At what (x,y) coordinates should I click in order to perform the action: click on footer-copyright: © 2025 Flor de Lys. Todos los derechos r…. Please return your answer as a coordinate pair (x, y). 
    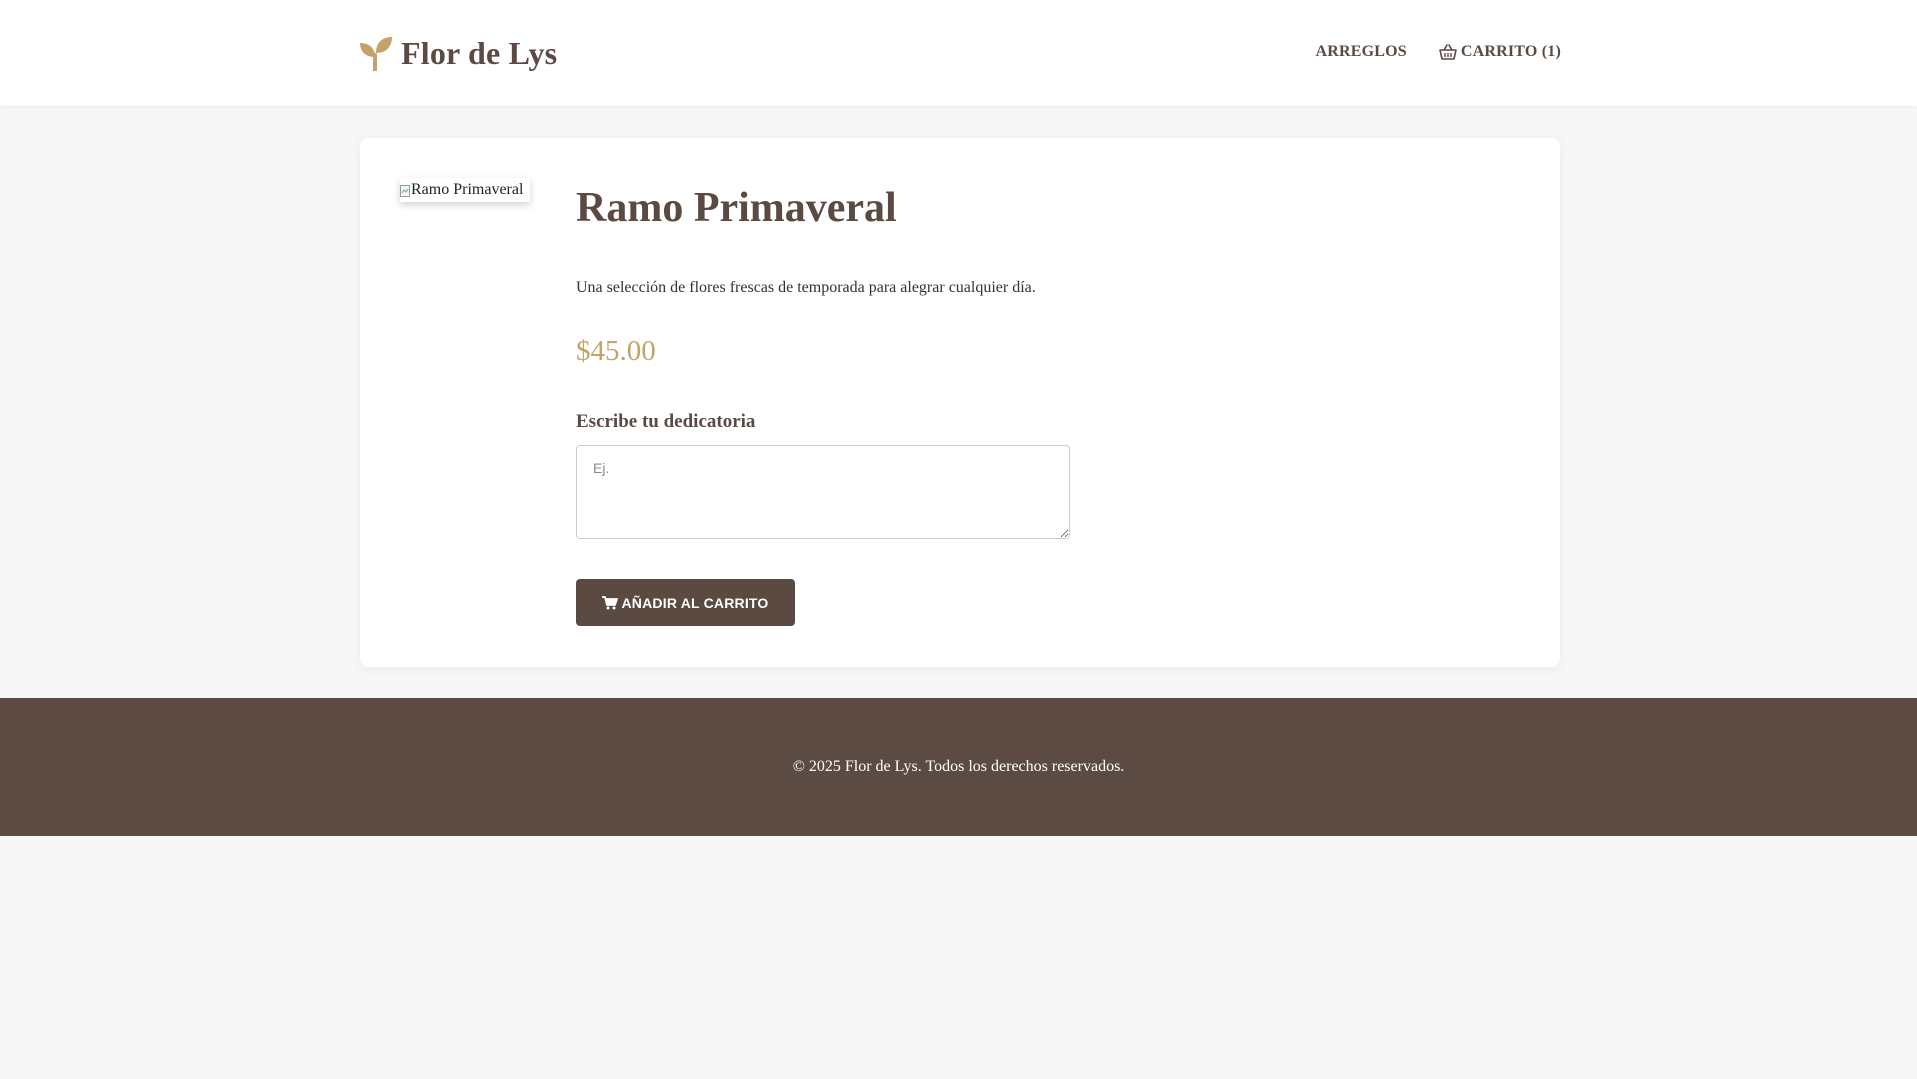
    Looking at the image, I should click on (958, 766).